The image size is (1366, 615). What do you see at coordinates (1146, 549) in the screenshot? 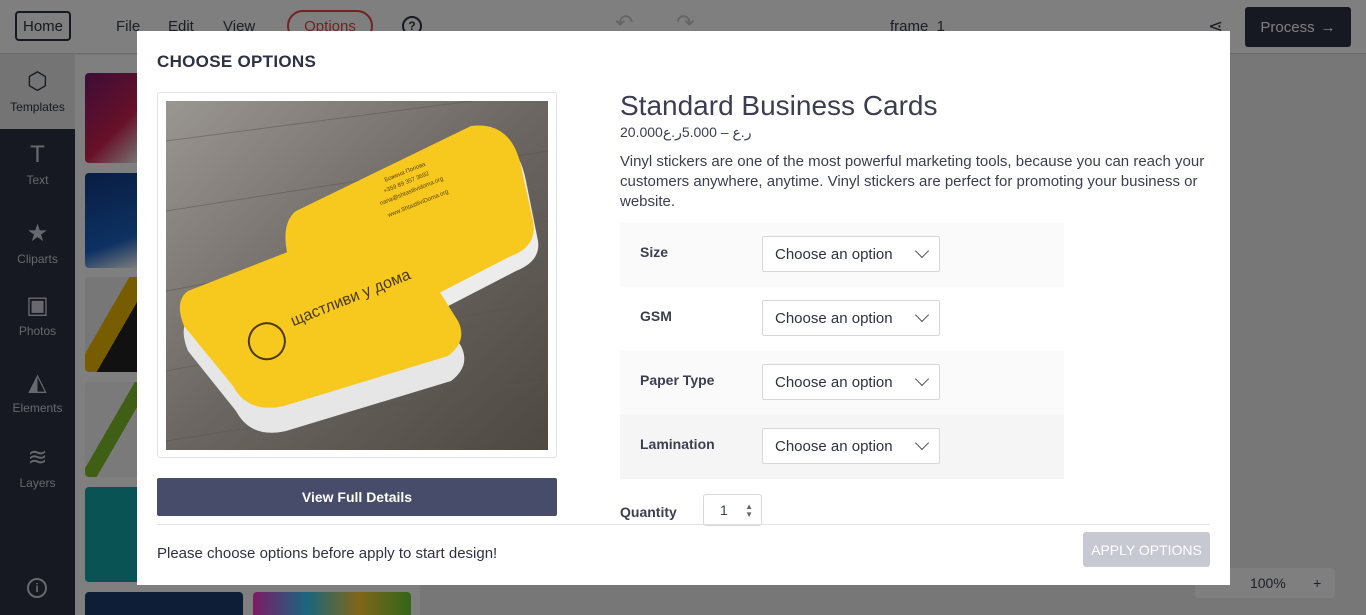
I see `apply-options-button: APPLY OPTIONS` at bounding box center [1146, 549].